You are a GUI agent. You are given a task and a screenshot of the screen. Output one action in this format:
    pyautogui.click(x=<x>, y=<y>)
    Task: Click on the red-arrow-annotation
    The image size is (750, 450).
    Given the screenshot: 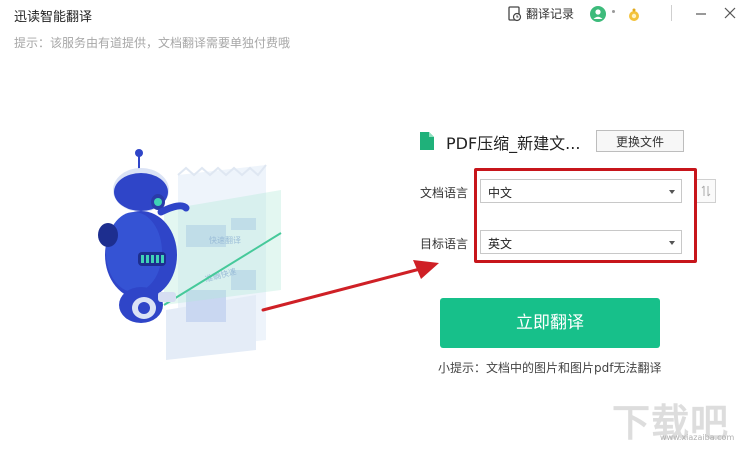 What is the action you would take?
    pyautogui.click(x=350, y=286)
    